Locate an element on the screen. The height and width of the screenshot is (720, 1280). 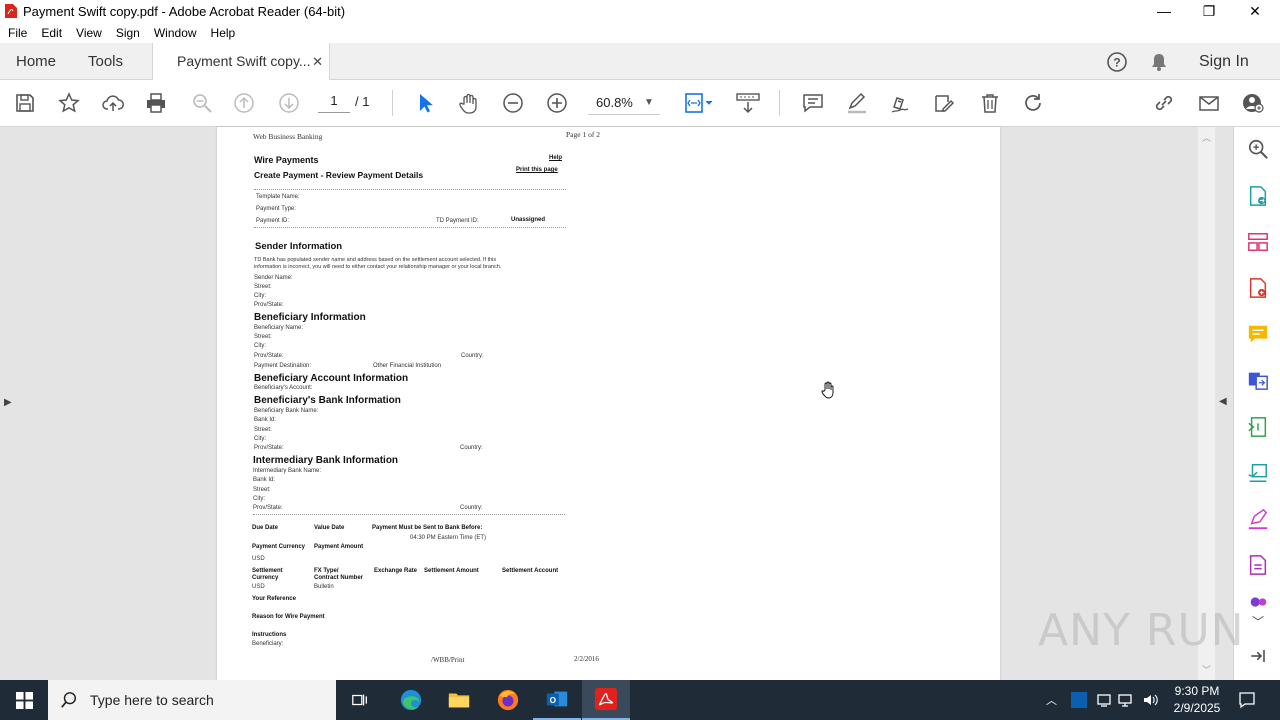
organize-pages-icon is located at coordinates (1258, 242).